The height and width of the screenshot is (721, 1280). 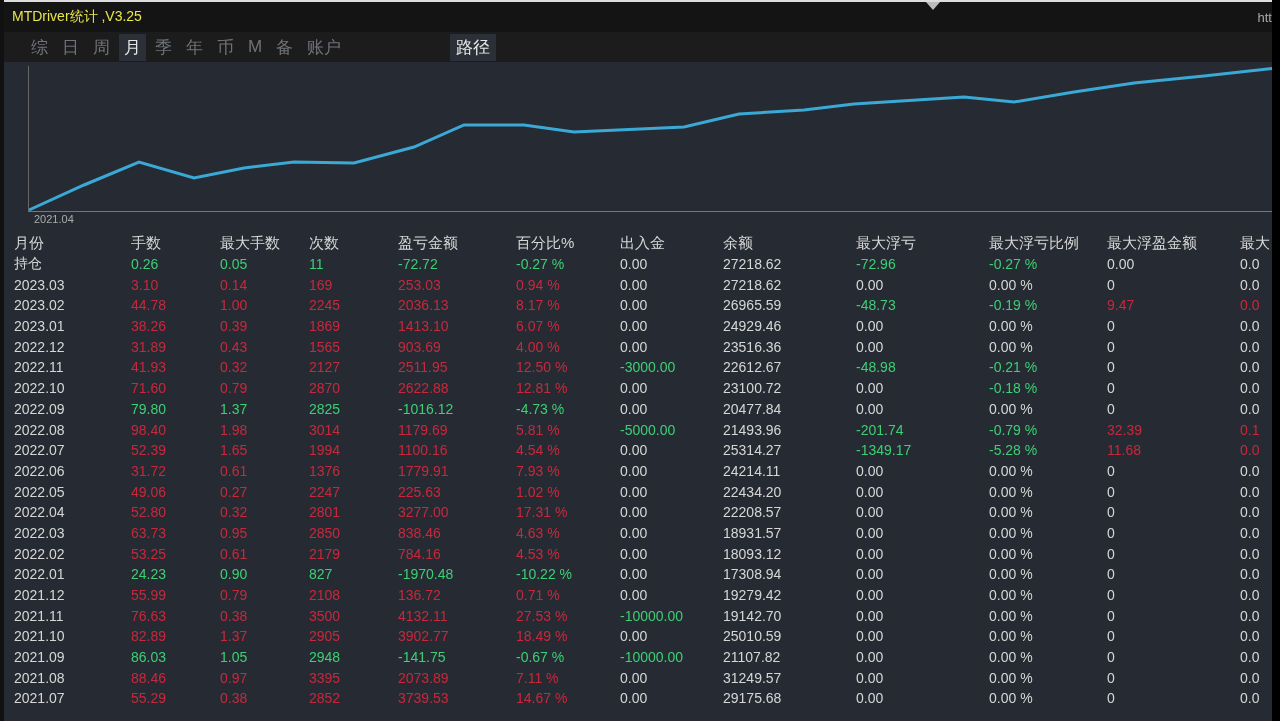 I want to click on table-cell-text: 1376, so click(x=325, y=470).